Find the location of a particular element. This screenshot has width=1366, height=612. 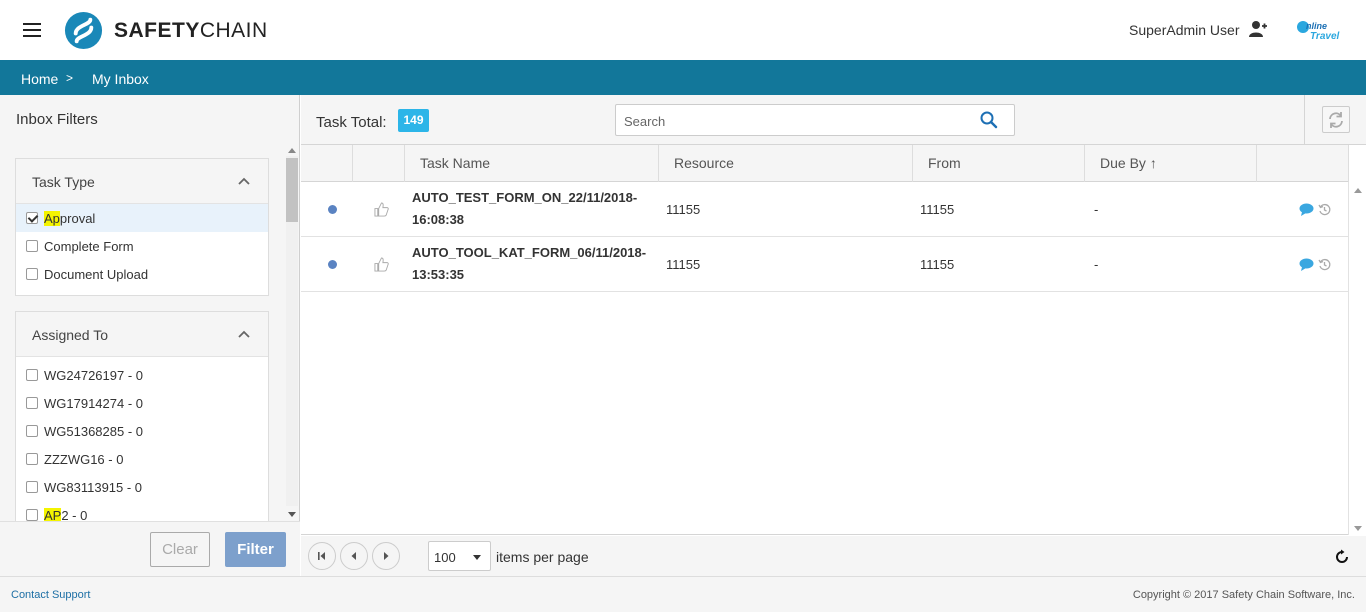

logo: SAFETYCHAIN is located at coordinates (165, 30).